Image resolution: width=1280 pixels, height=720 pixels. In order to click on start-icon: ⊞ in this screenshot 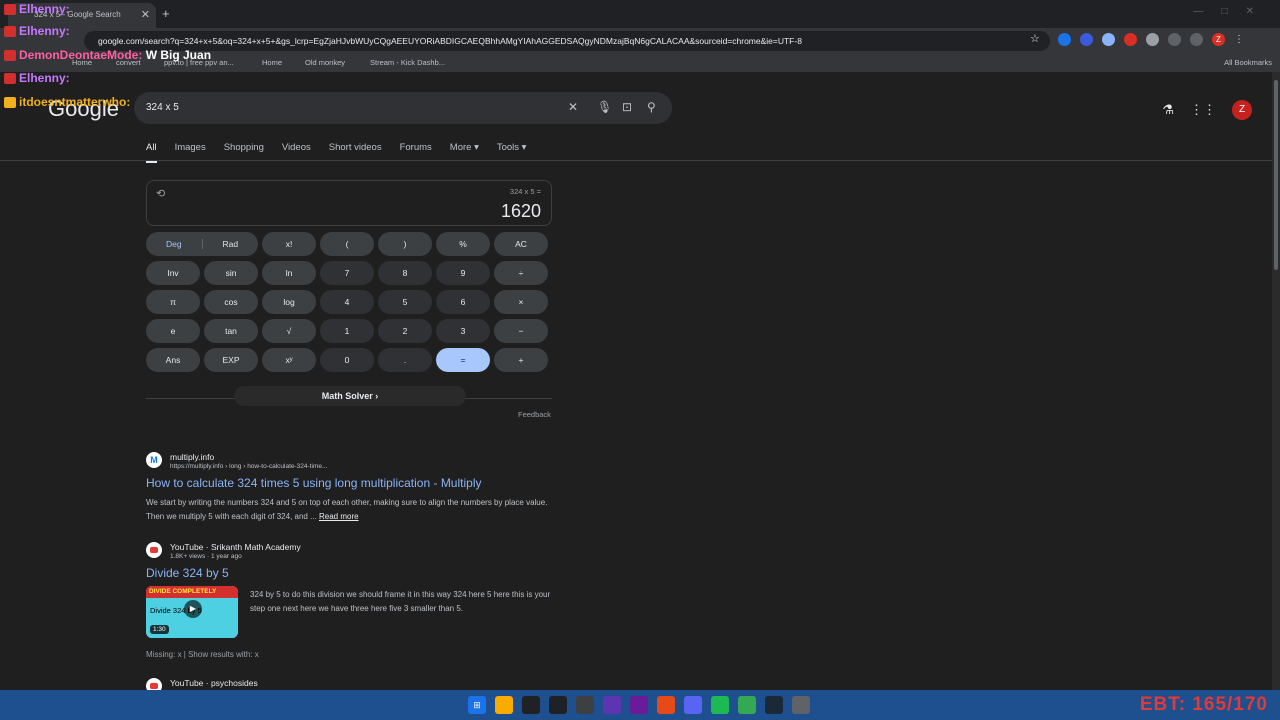, I will do `click(477, 705)`.